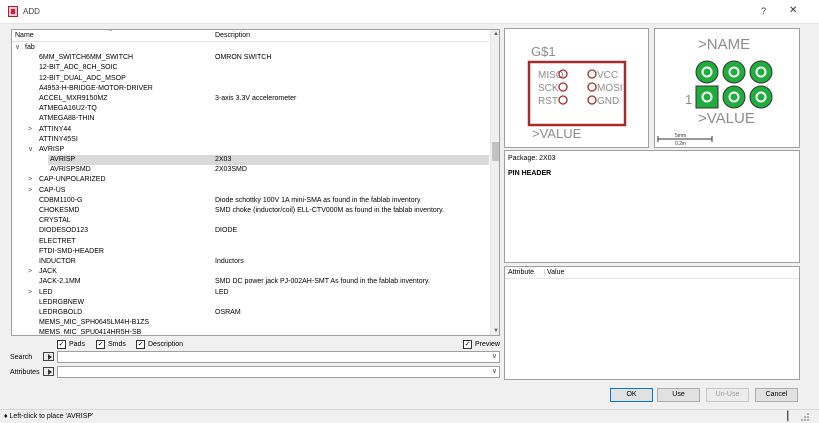 The width and height of the screenshot is (819, 423). I want to click on tree-row: ELECTRET, so click(250, 242).